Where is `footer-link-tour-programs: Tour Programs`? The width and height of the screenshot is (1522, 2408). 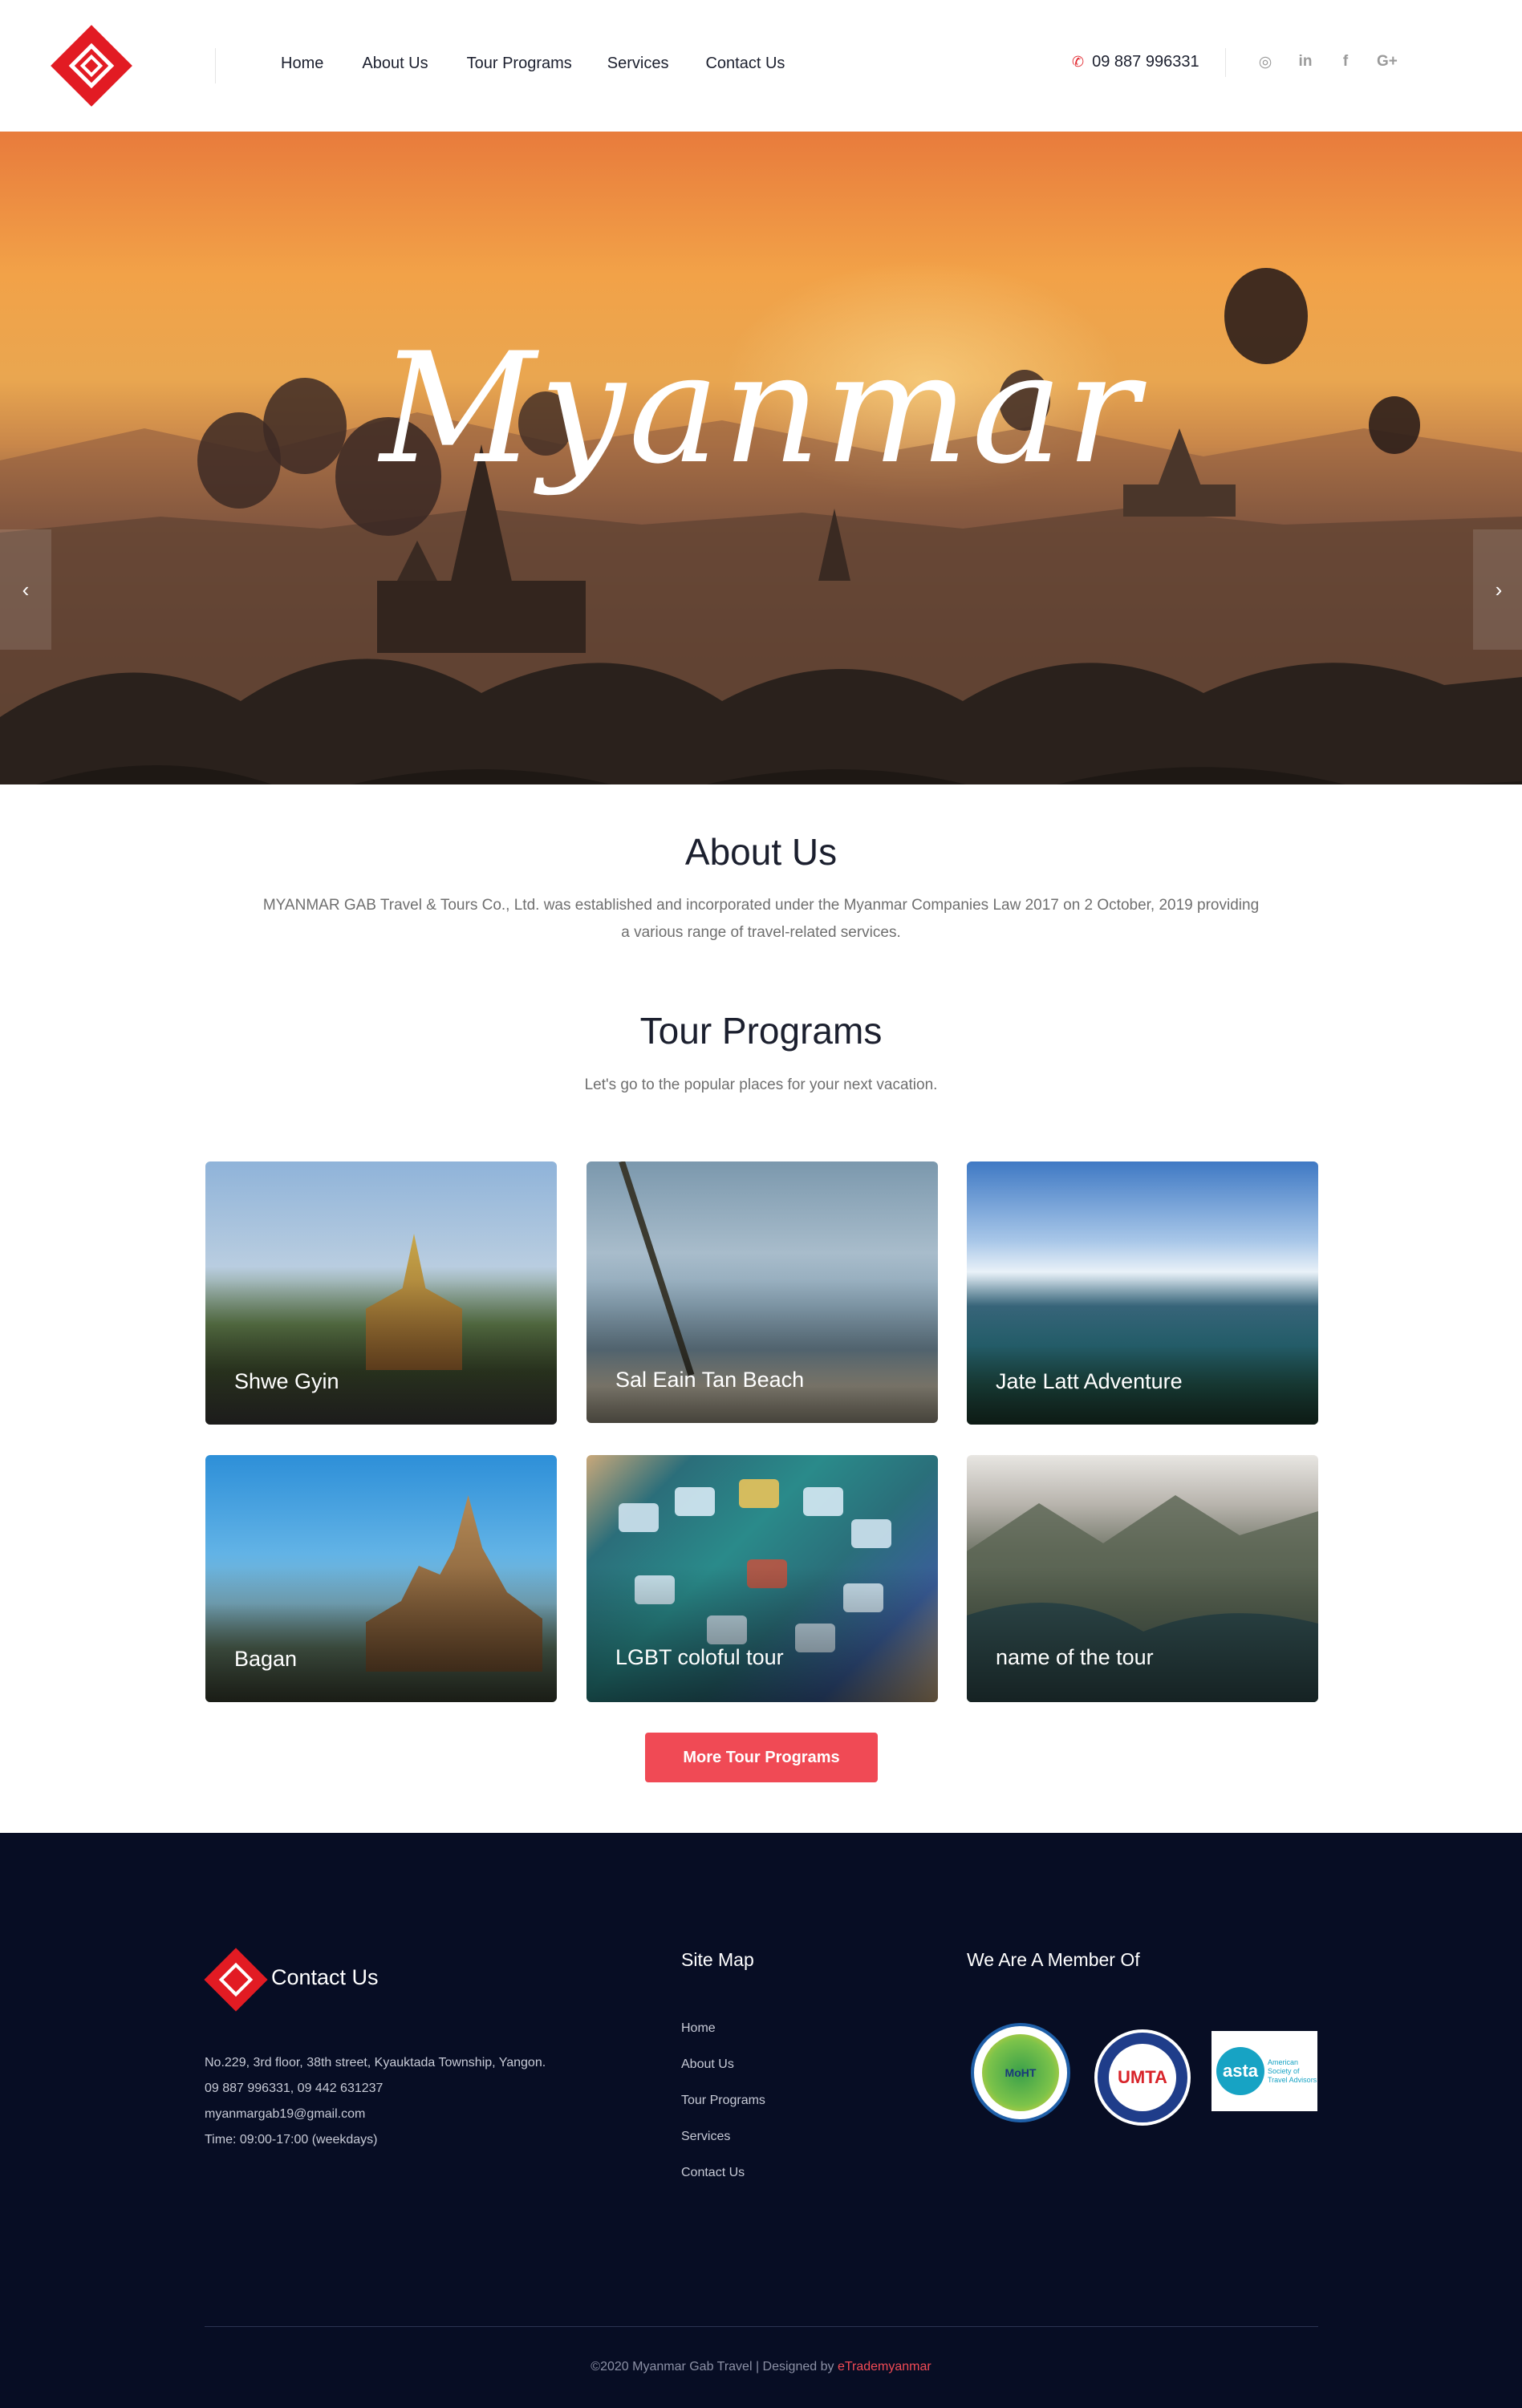 footer-link-tour-programs: Tour Programs is located at coordinates (723, 2100).